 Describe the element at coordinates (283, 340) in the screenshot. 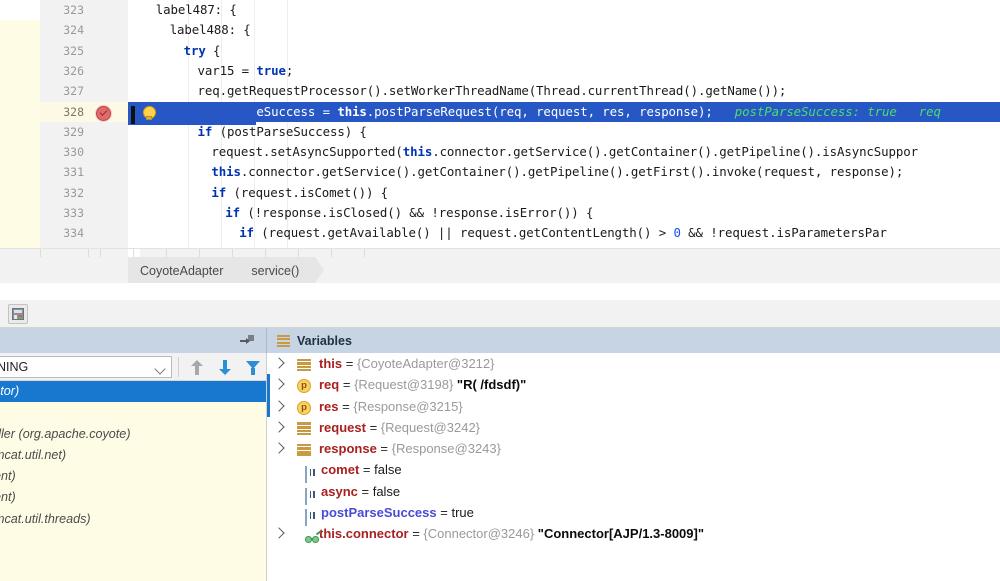

I see `variables-icon` at that location.